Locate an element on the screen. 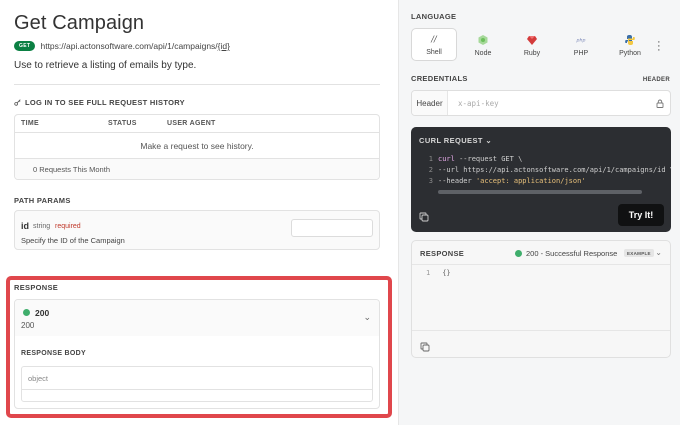 This screenshot has width=680, height=425. line-number: 2 is located at coordinates (430, 170).